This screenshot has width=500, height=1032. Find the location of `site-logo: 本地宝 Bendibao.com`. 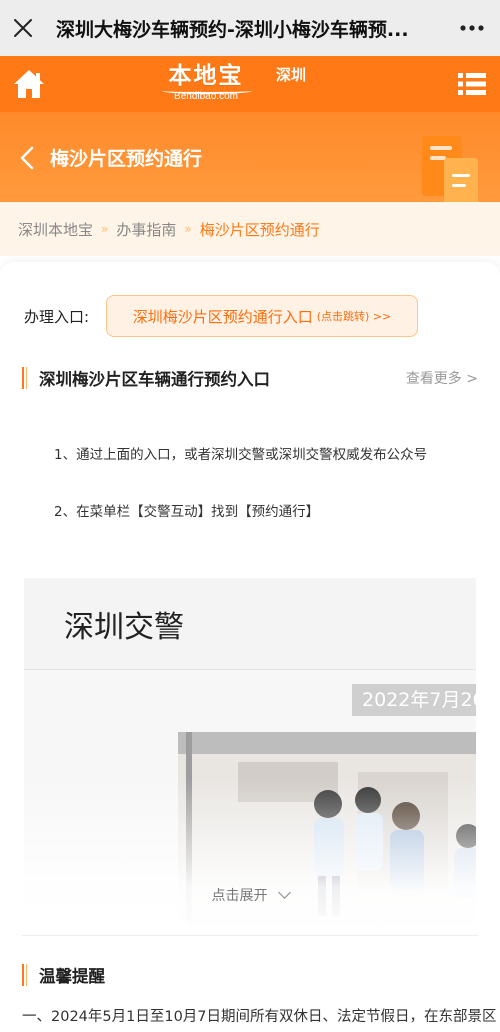

site-logo: 本地宝 Bendibao.com is located at coordinates (206, 85).